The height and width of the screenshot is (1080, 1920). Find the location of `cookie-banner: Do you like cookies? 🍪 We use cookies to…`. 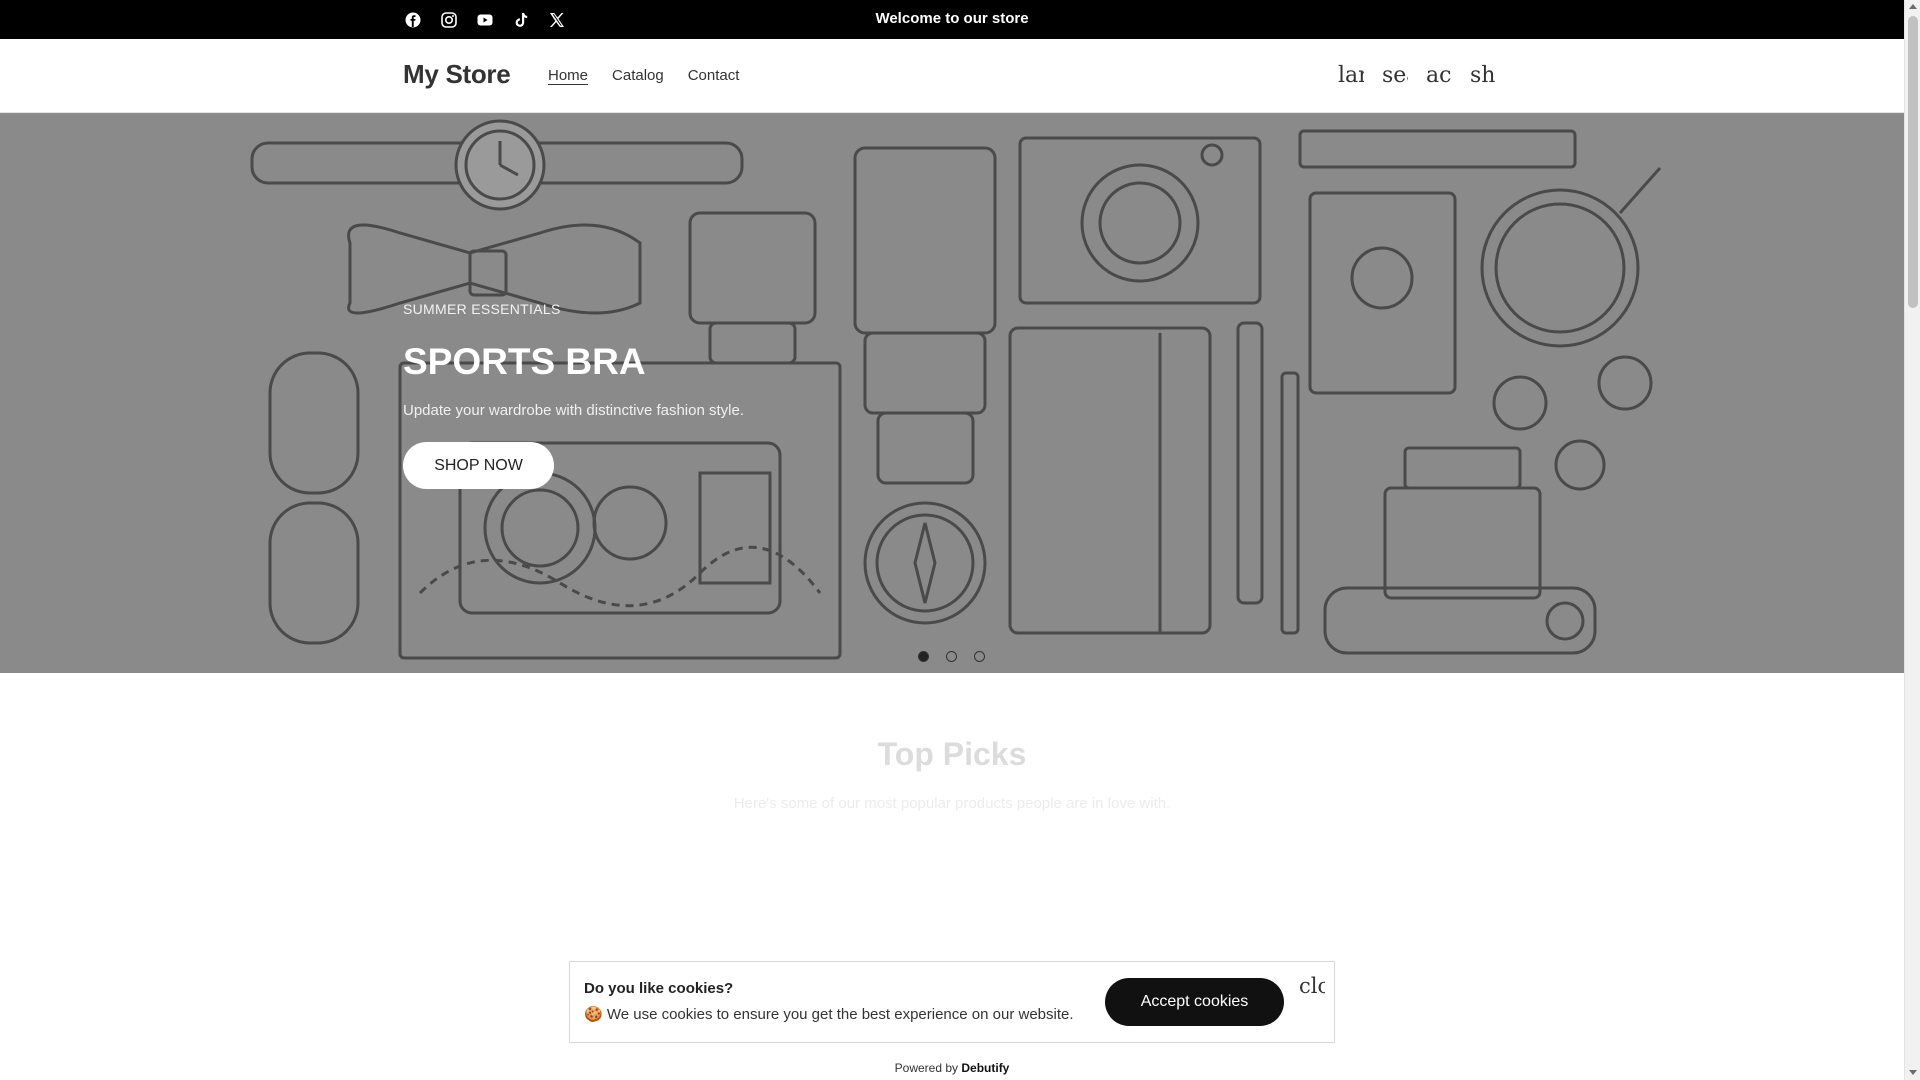

cookie-banner: Do you like cookies? 🍪 We use cookies to… is located at coordinates (952, 1002).